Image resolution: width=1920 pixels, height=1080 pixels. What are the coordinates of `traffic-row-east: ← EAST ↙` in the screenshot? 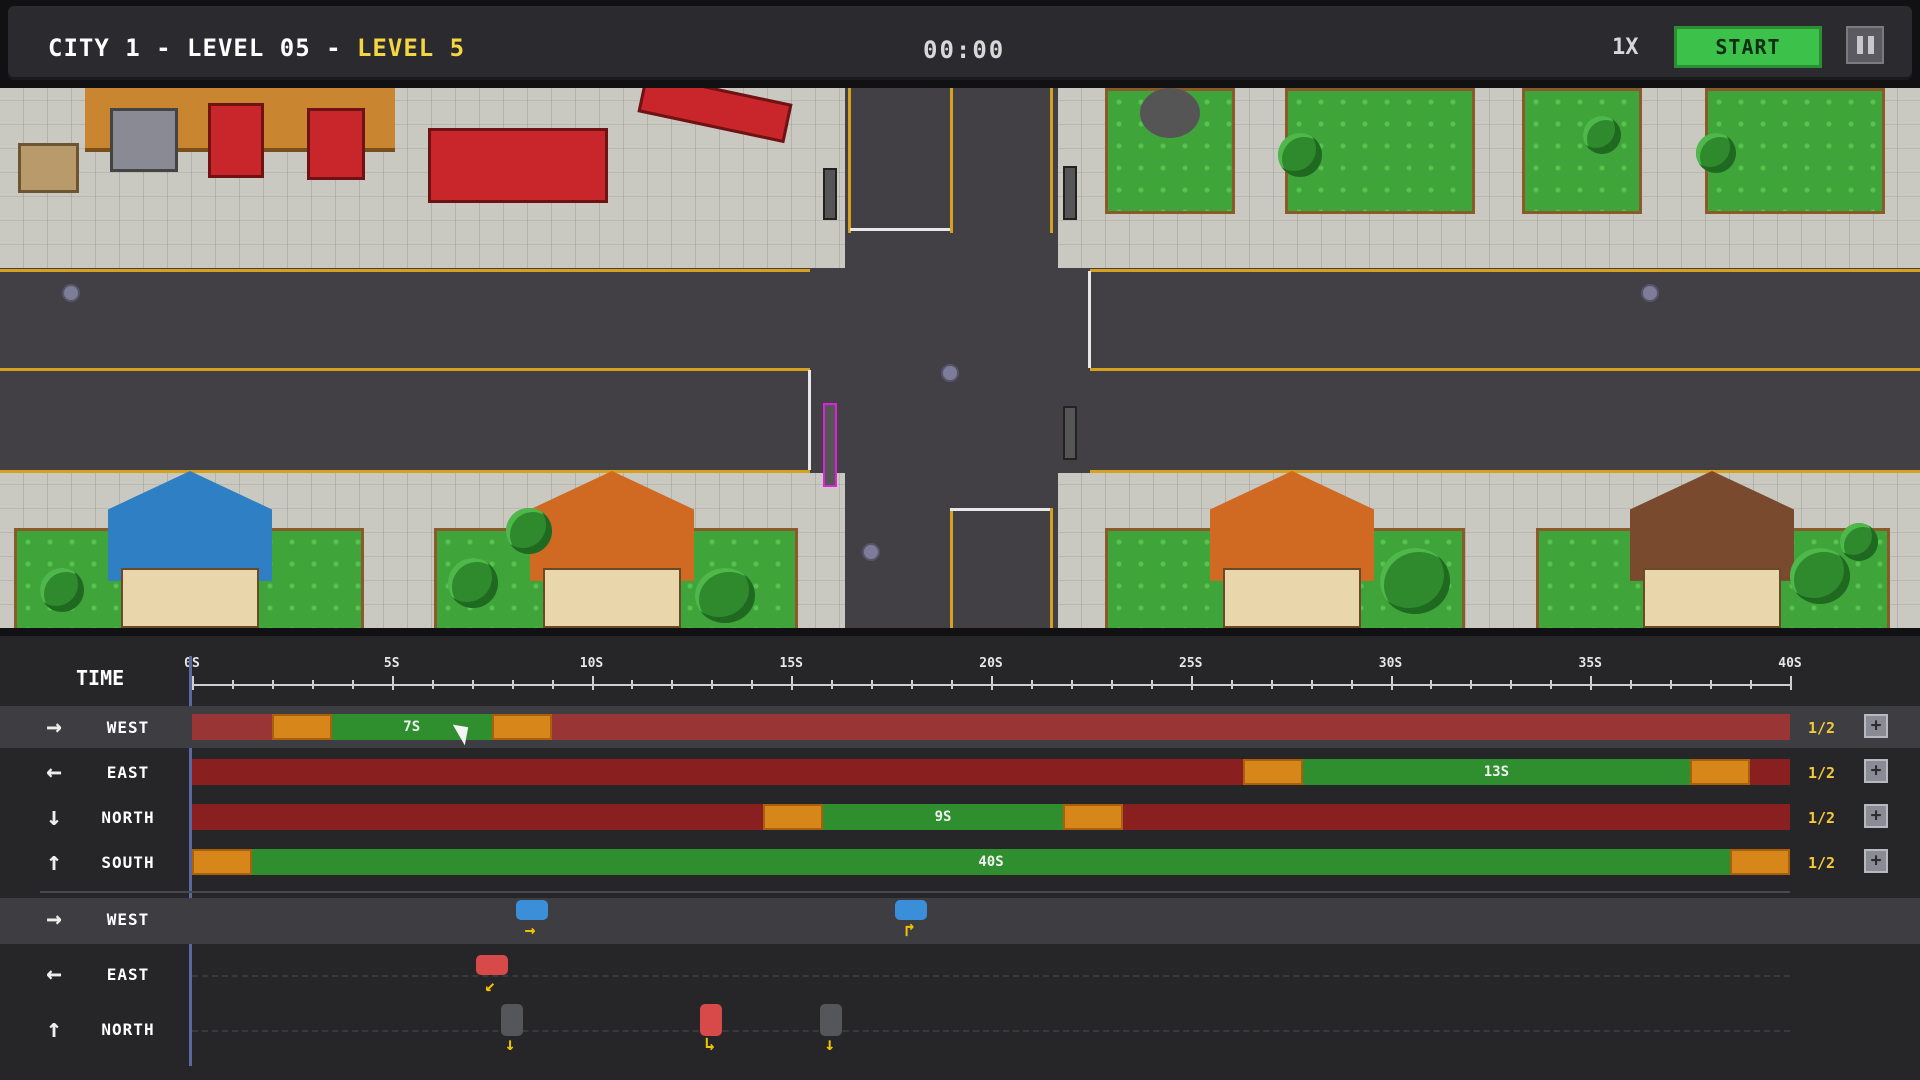 It's located at (960, 976).